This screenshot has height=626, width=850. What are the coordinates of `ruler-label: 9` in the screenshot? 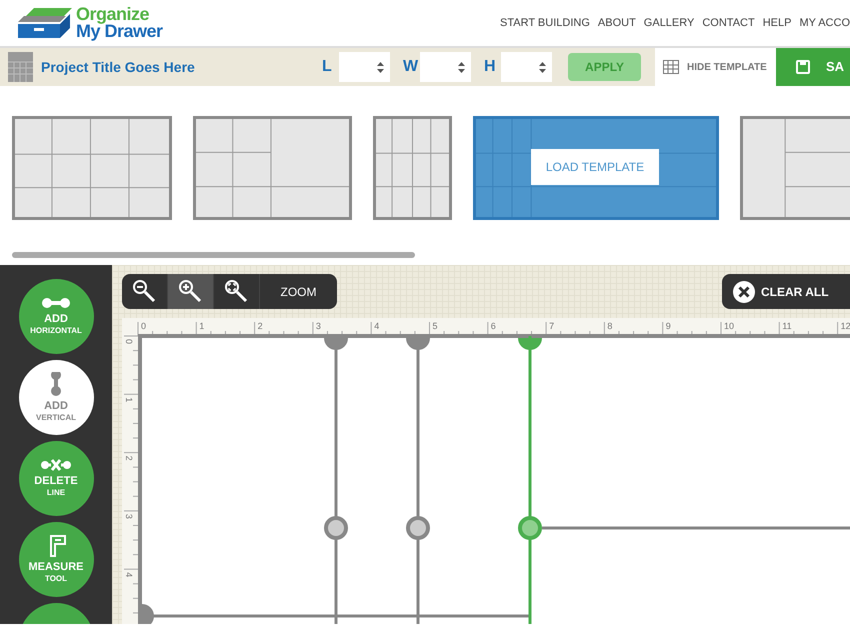 It's located at (668, 326).